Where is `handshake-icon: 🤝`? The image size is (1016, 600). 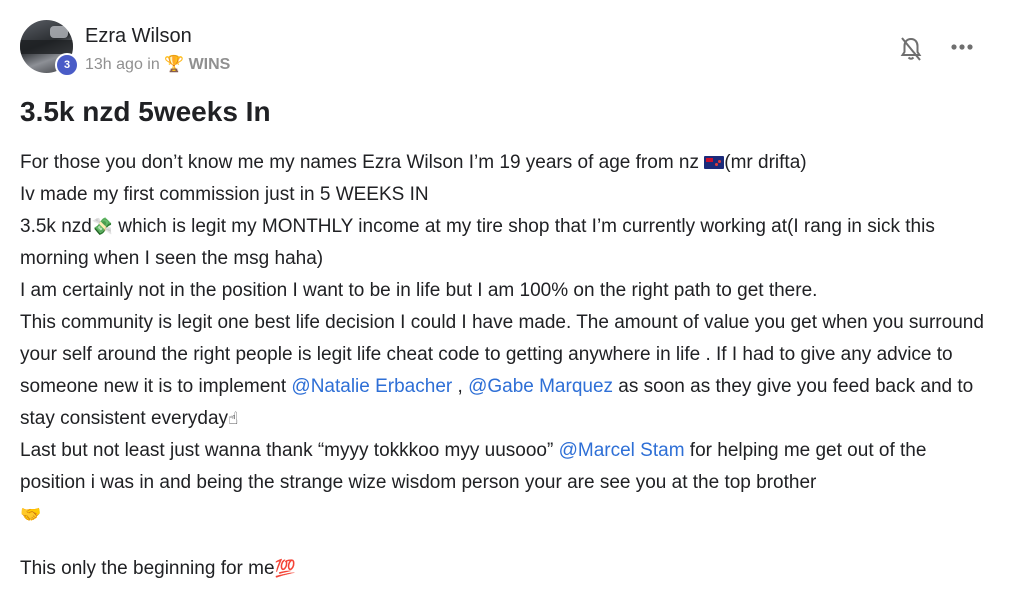
handshake-icon: 🤝 is located at coordinates (31, 514).